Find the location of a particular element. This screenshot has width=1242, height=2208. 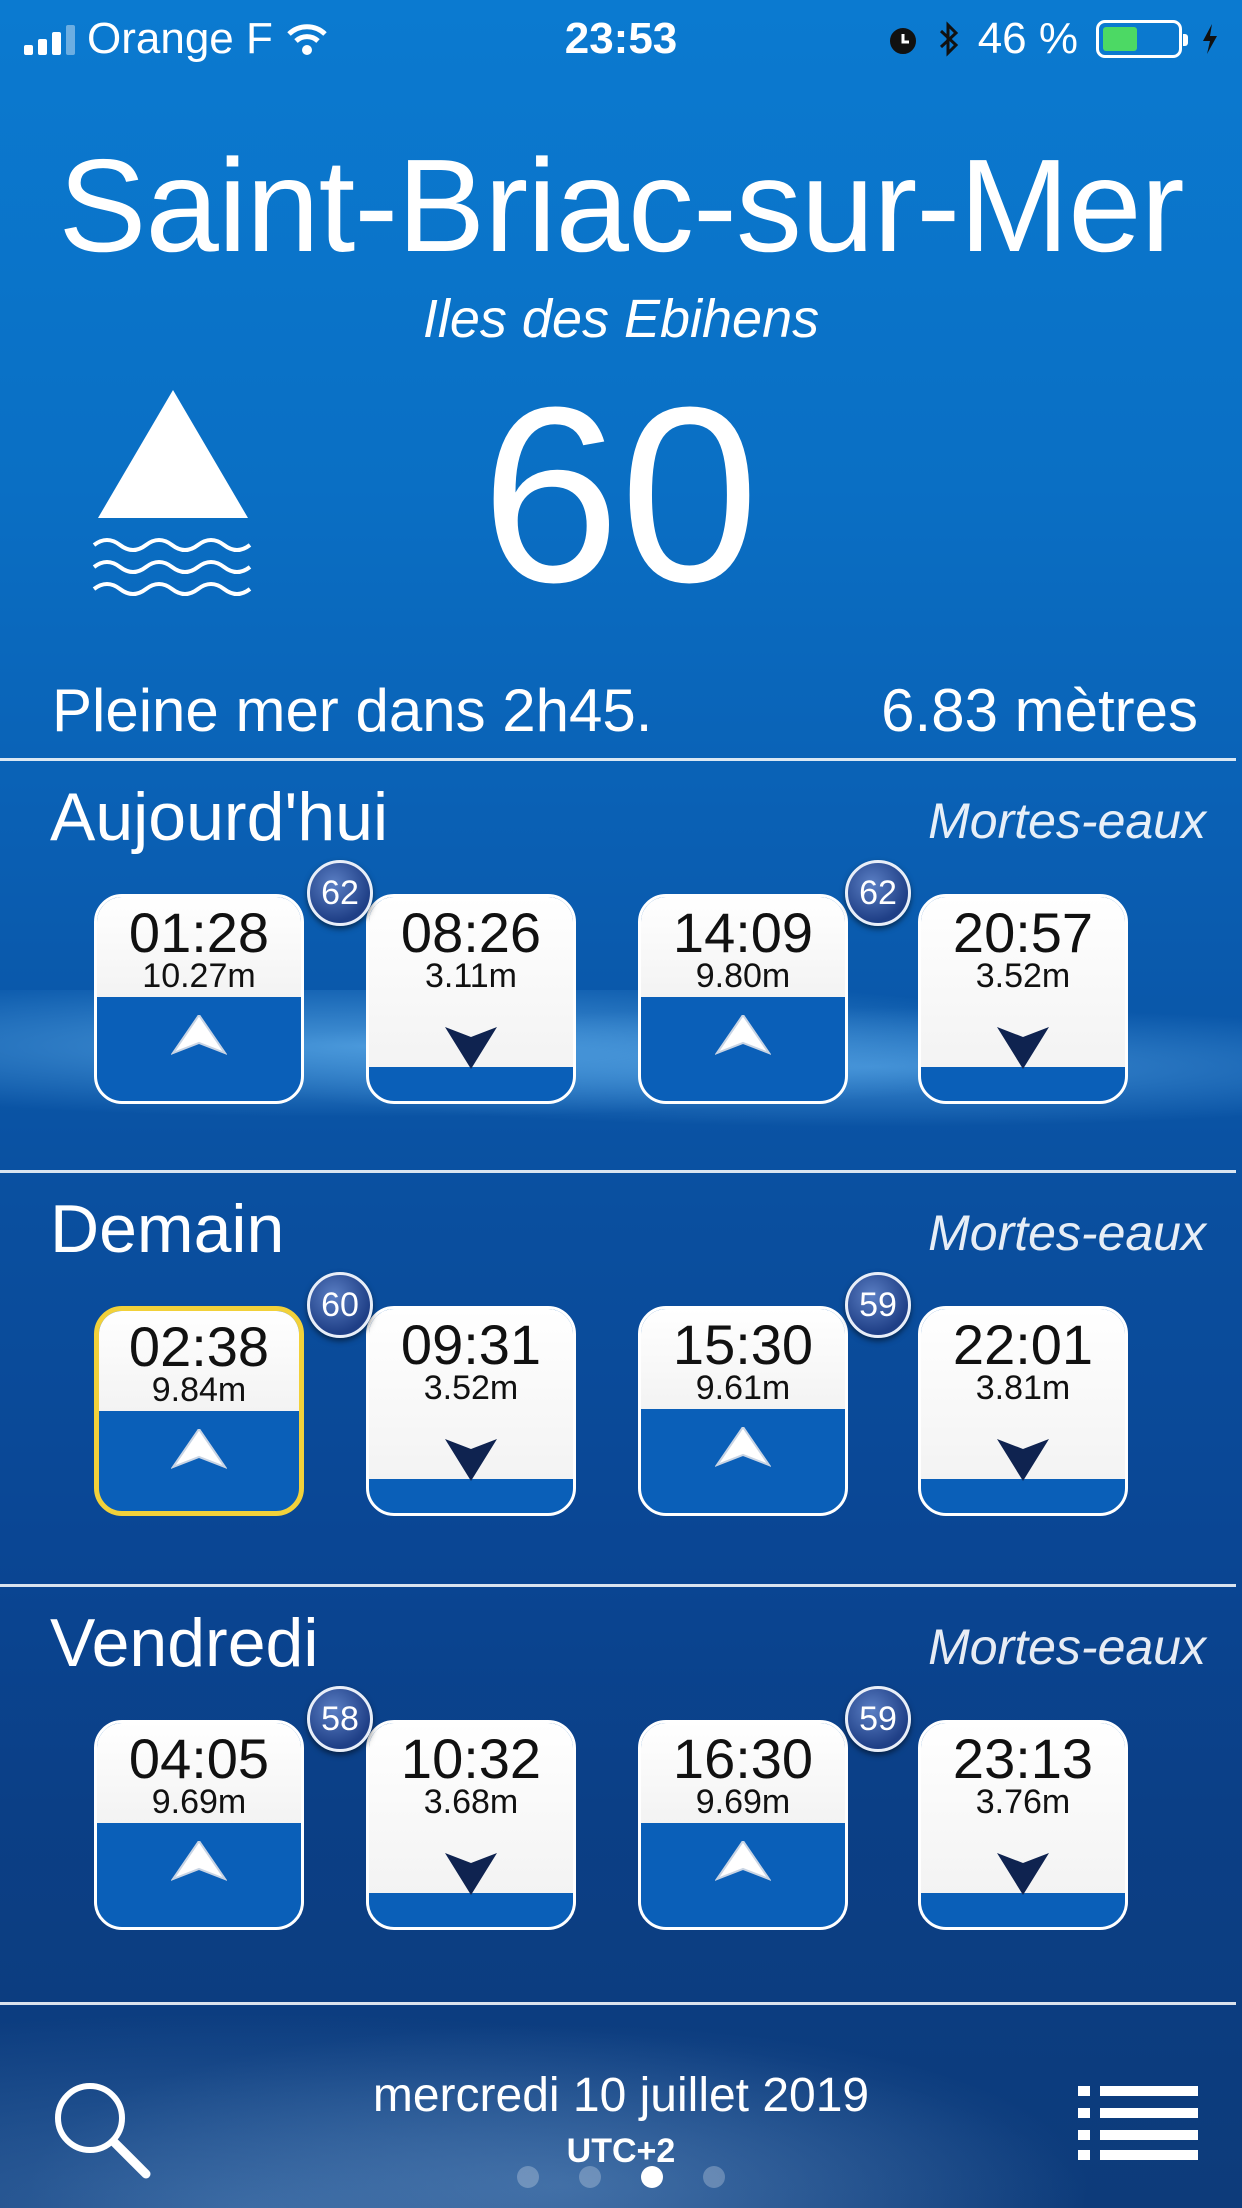

coefficient-badge: 60 is located at coordinates (340, 1305).